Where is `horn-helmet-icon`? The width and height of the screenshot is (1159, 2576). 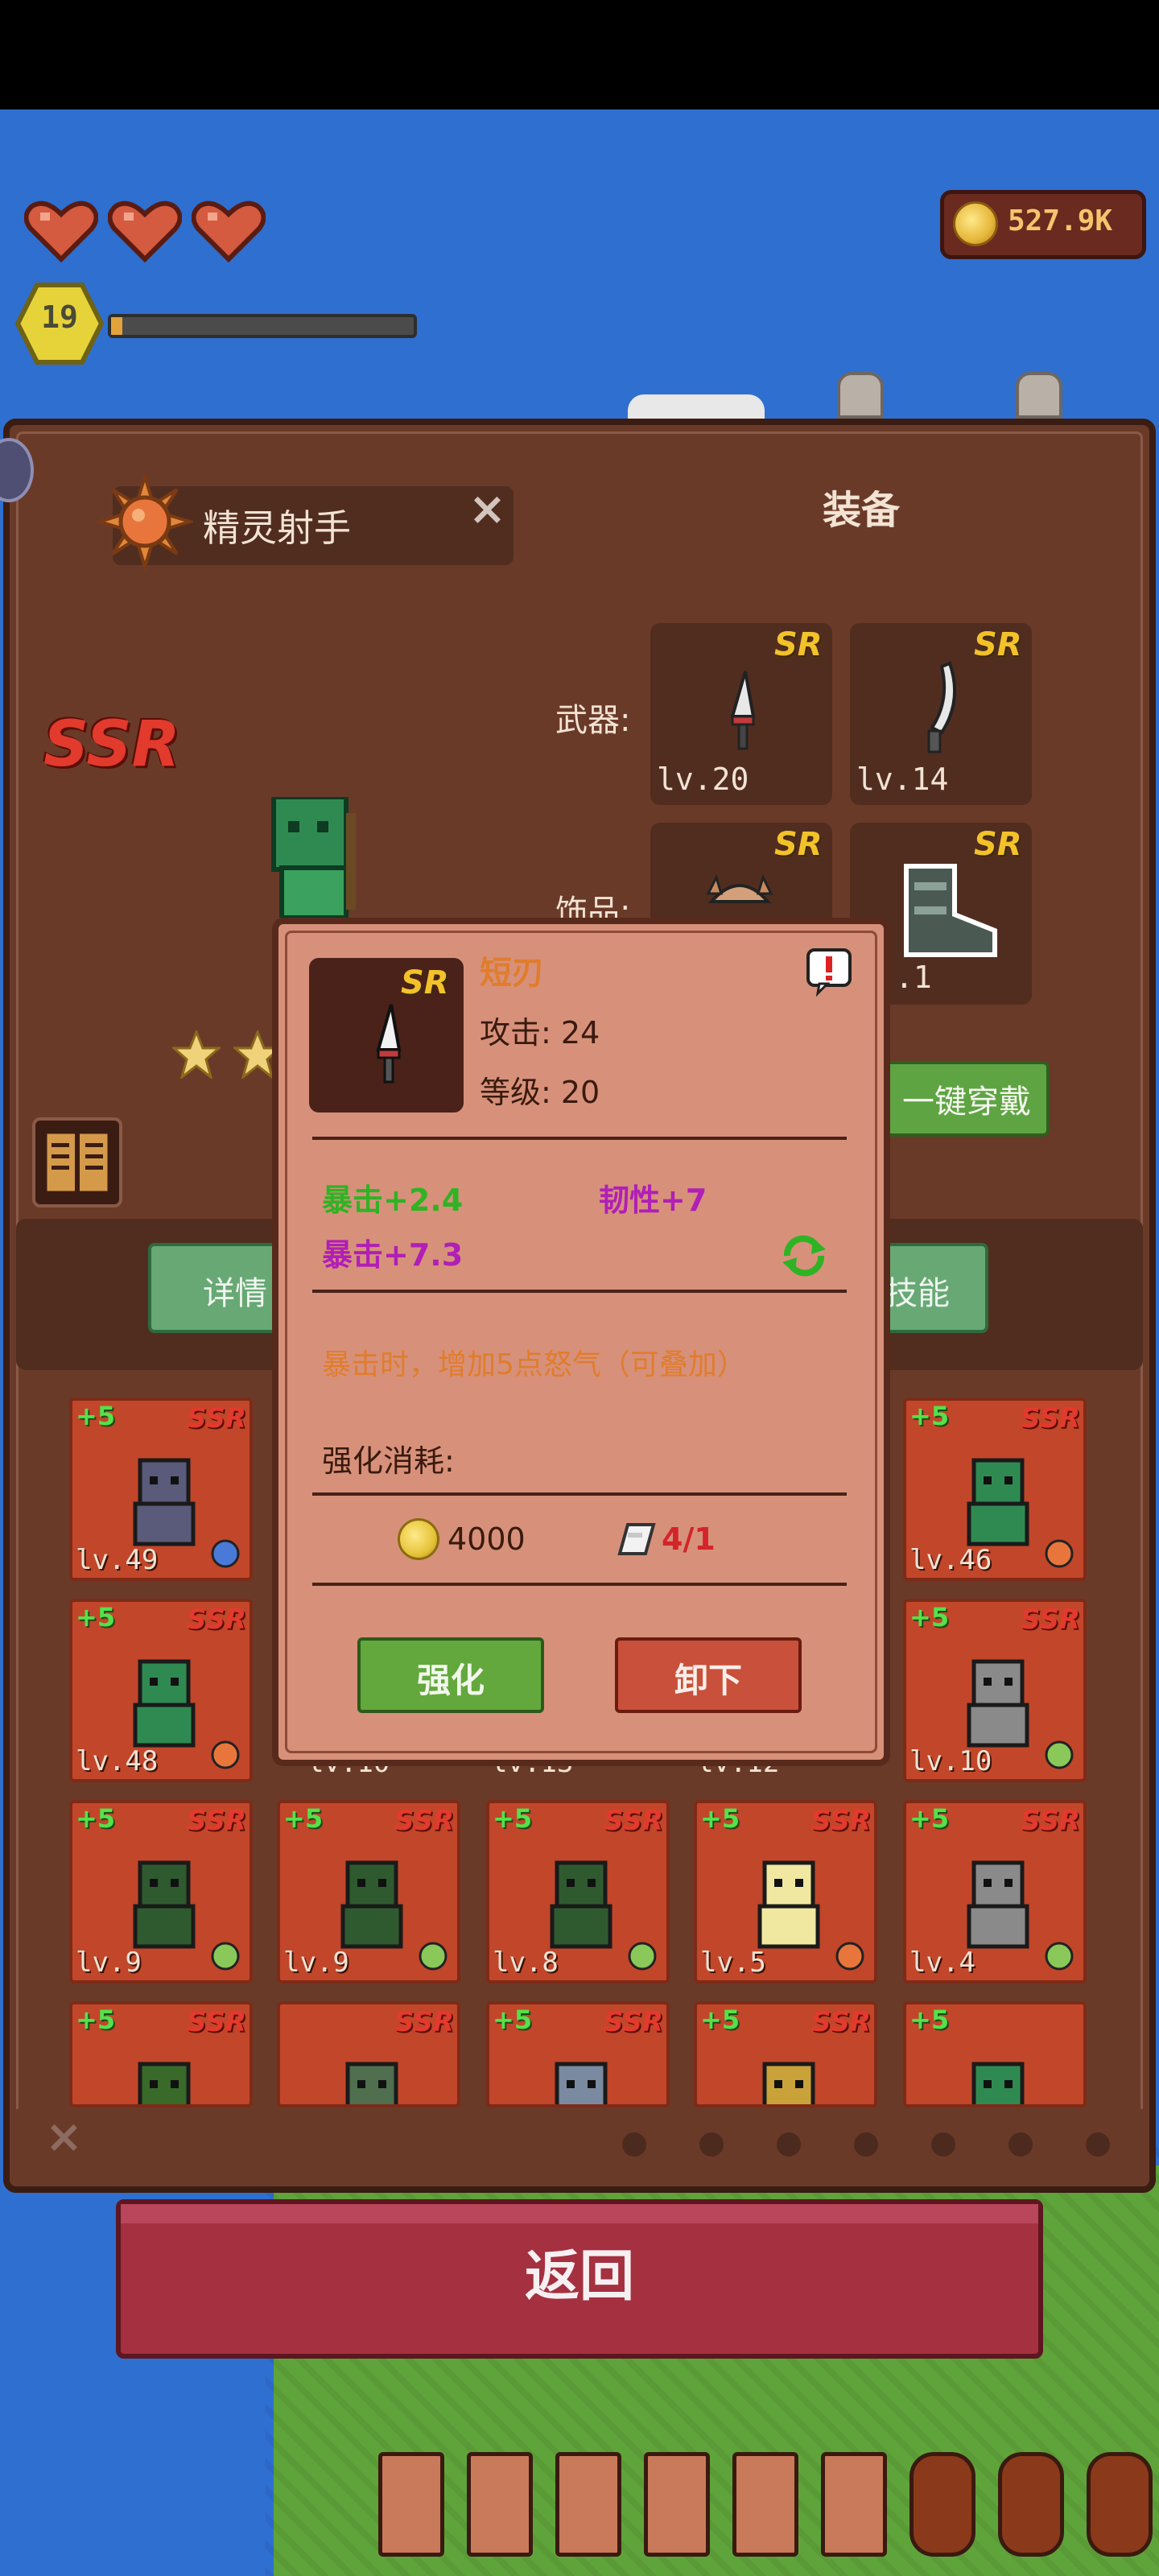 horn-helmet-icon is located at coordinates (739, 888).